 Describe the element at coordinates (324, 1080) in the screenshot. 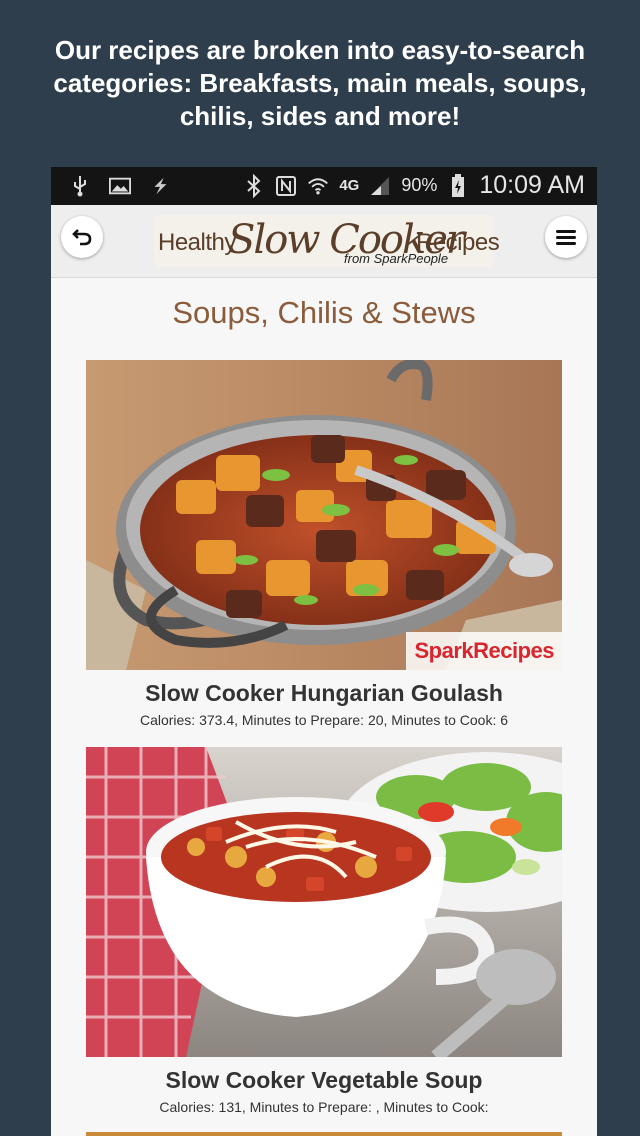

I see `recipe-title: Slow Cooker Vegetable Soup` at that location.